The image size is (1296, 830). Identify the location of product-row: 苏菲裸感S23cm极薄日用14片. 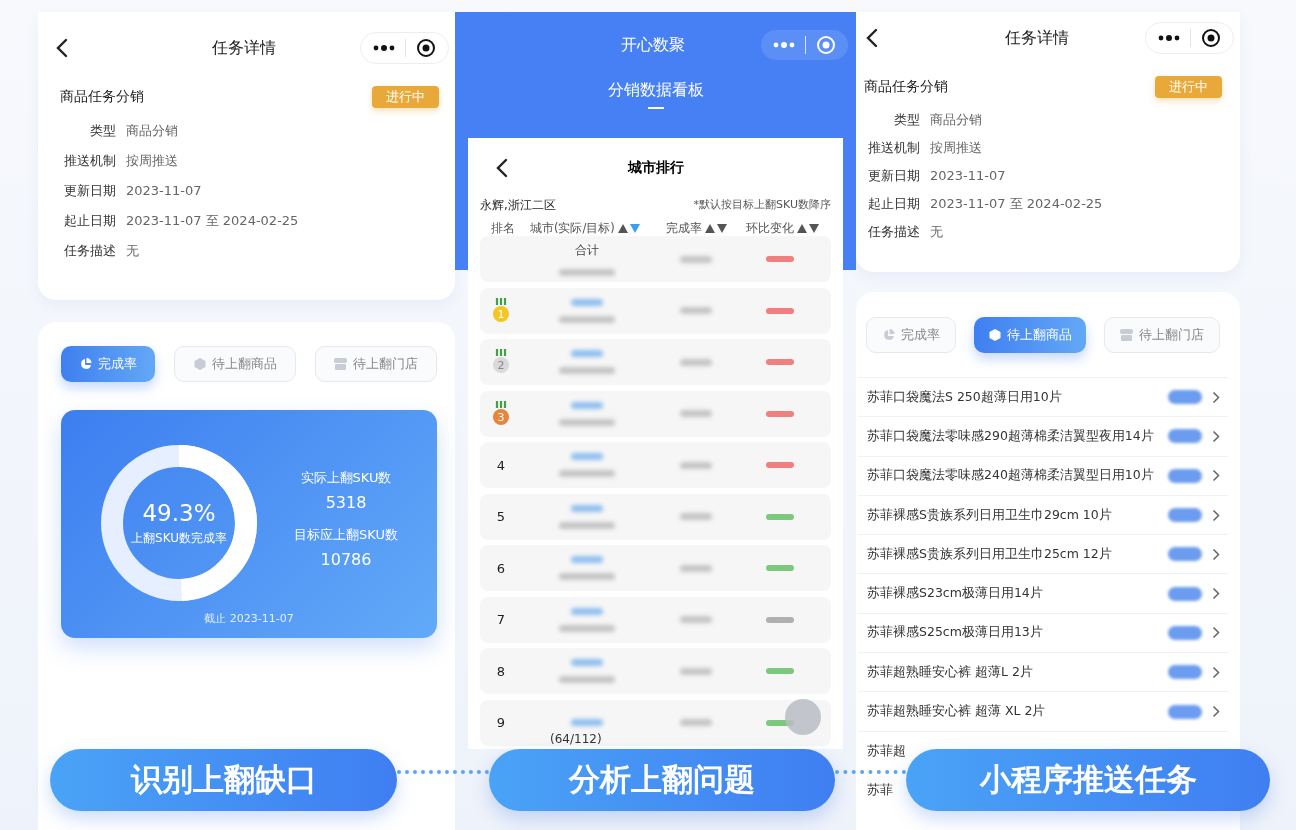
(1043, 594).